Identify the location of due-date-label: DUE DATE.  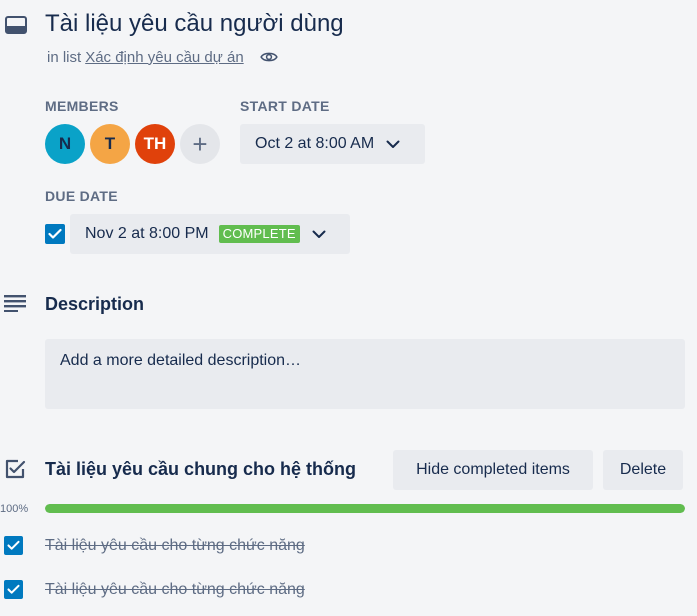
(81, 196).